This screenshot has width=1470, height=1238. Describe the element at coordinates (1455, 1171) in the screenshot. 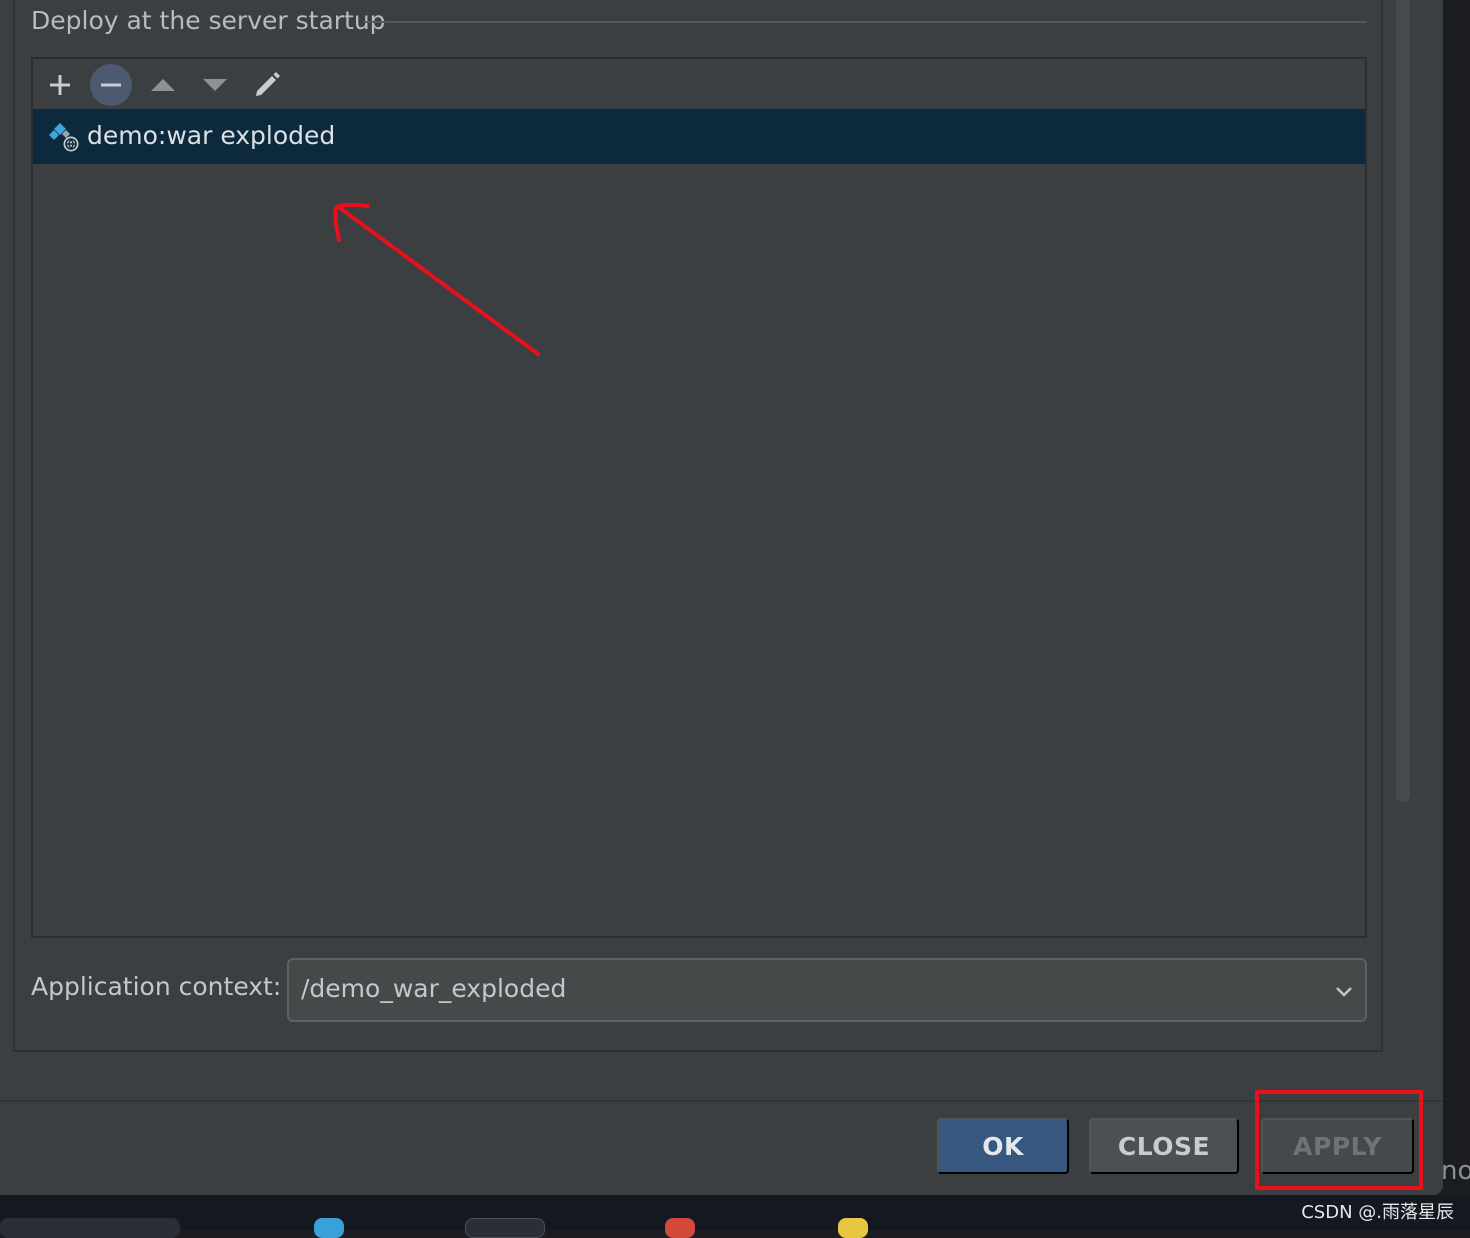

I see `background-window-text: no` at that location.